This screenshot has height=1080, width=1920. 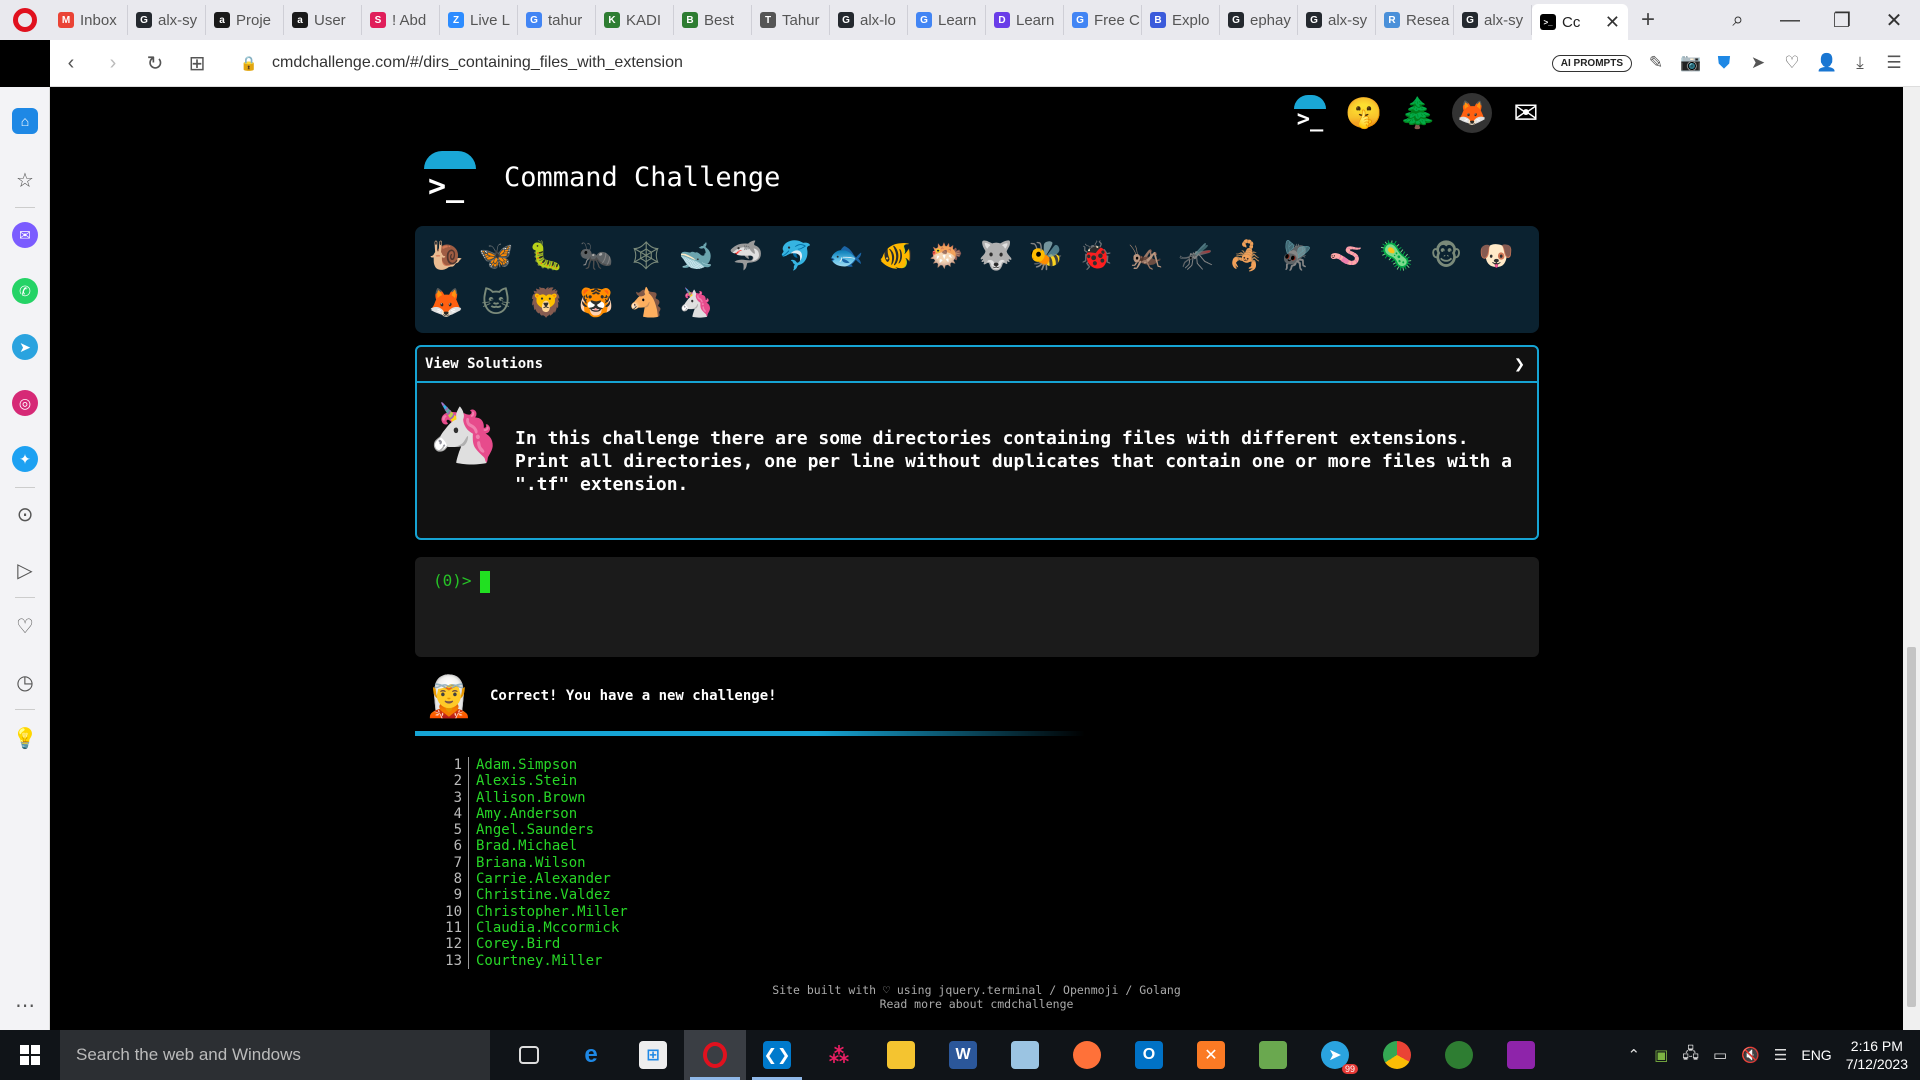 What do you see at coordinates (976, 1004) in the screenshot?
I see `footer-read-more-link: Read more about cmdchallenge` at bounding box center [976, 1004].